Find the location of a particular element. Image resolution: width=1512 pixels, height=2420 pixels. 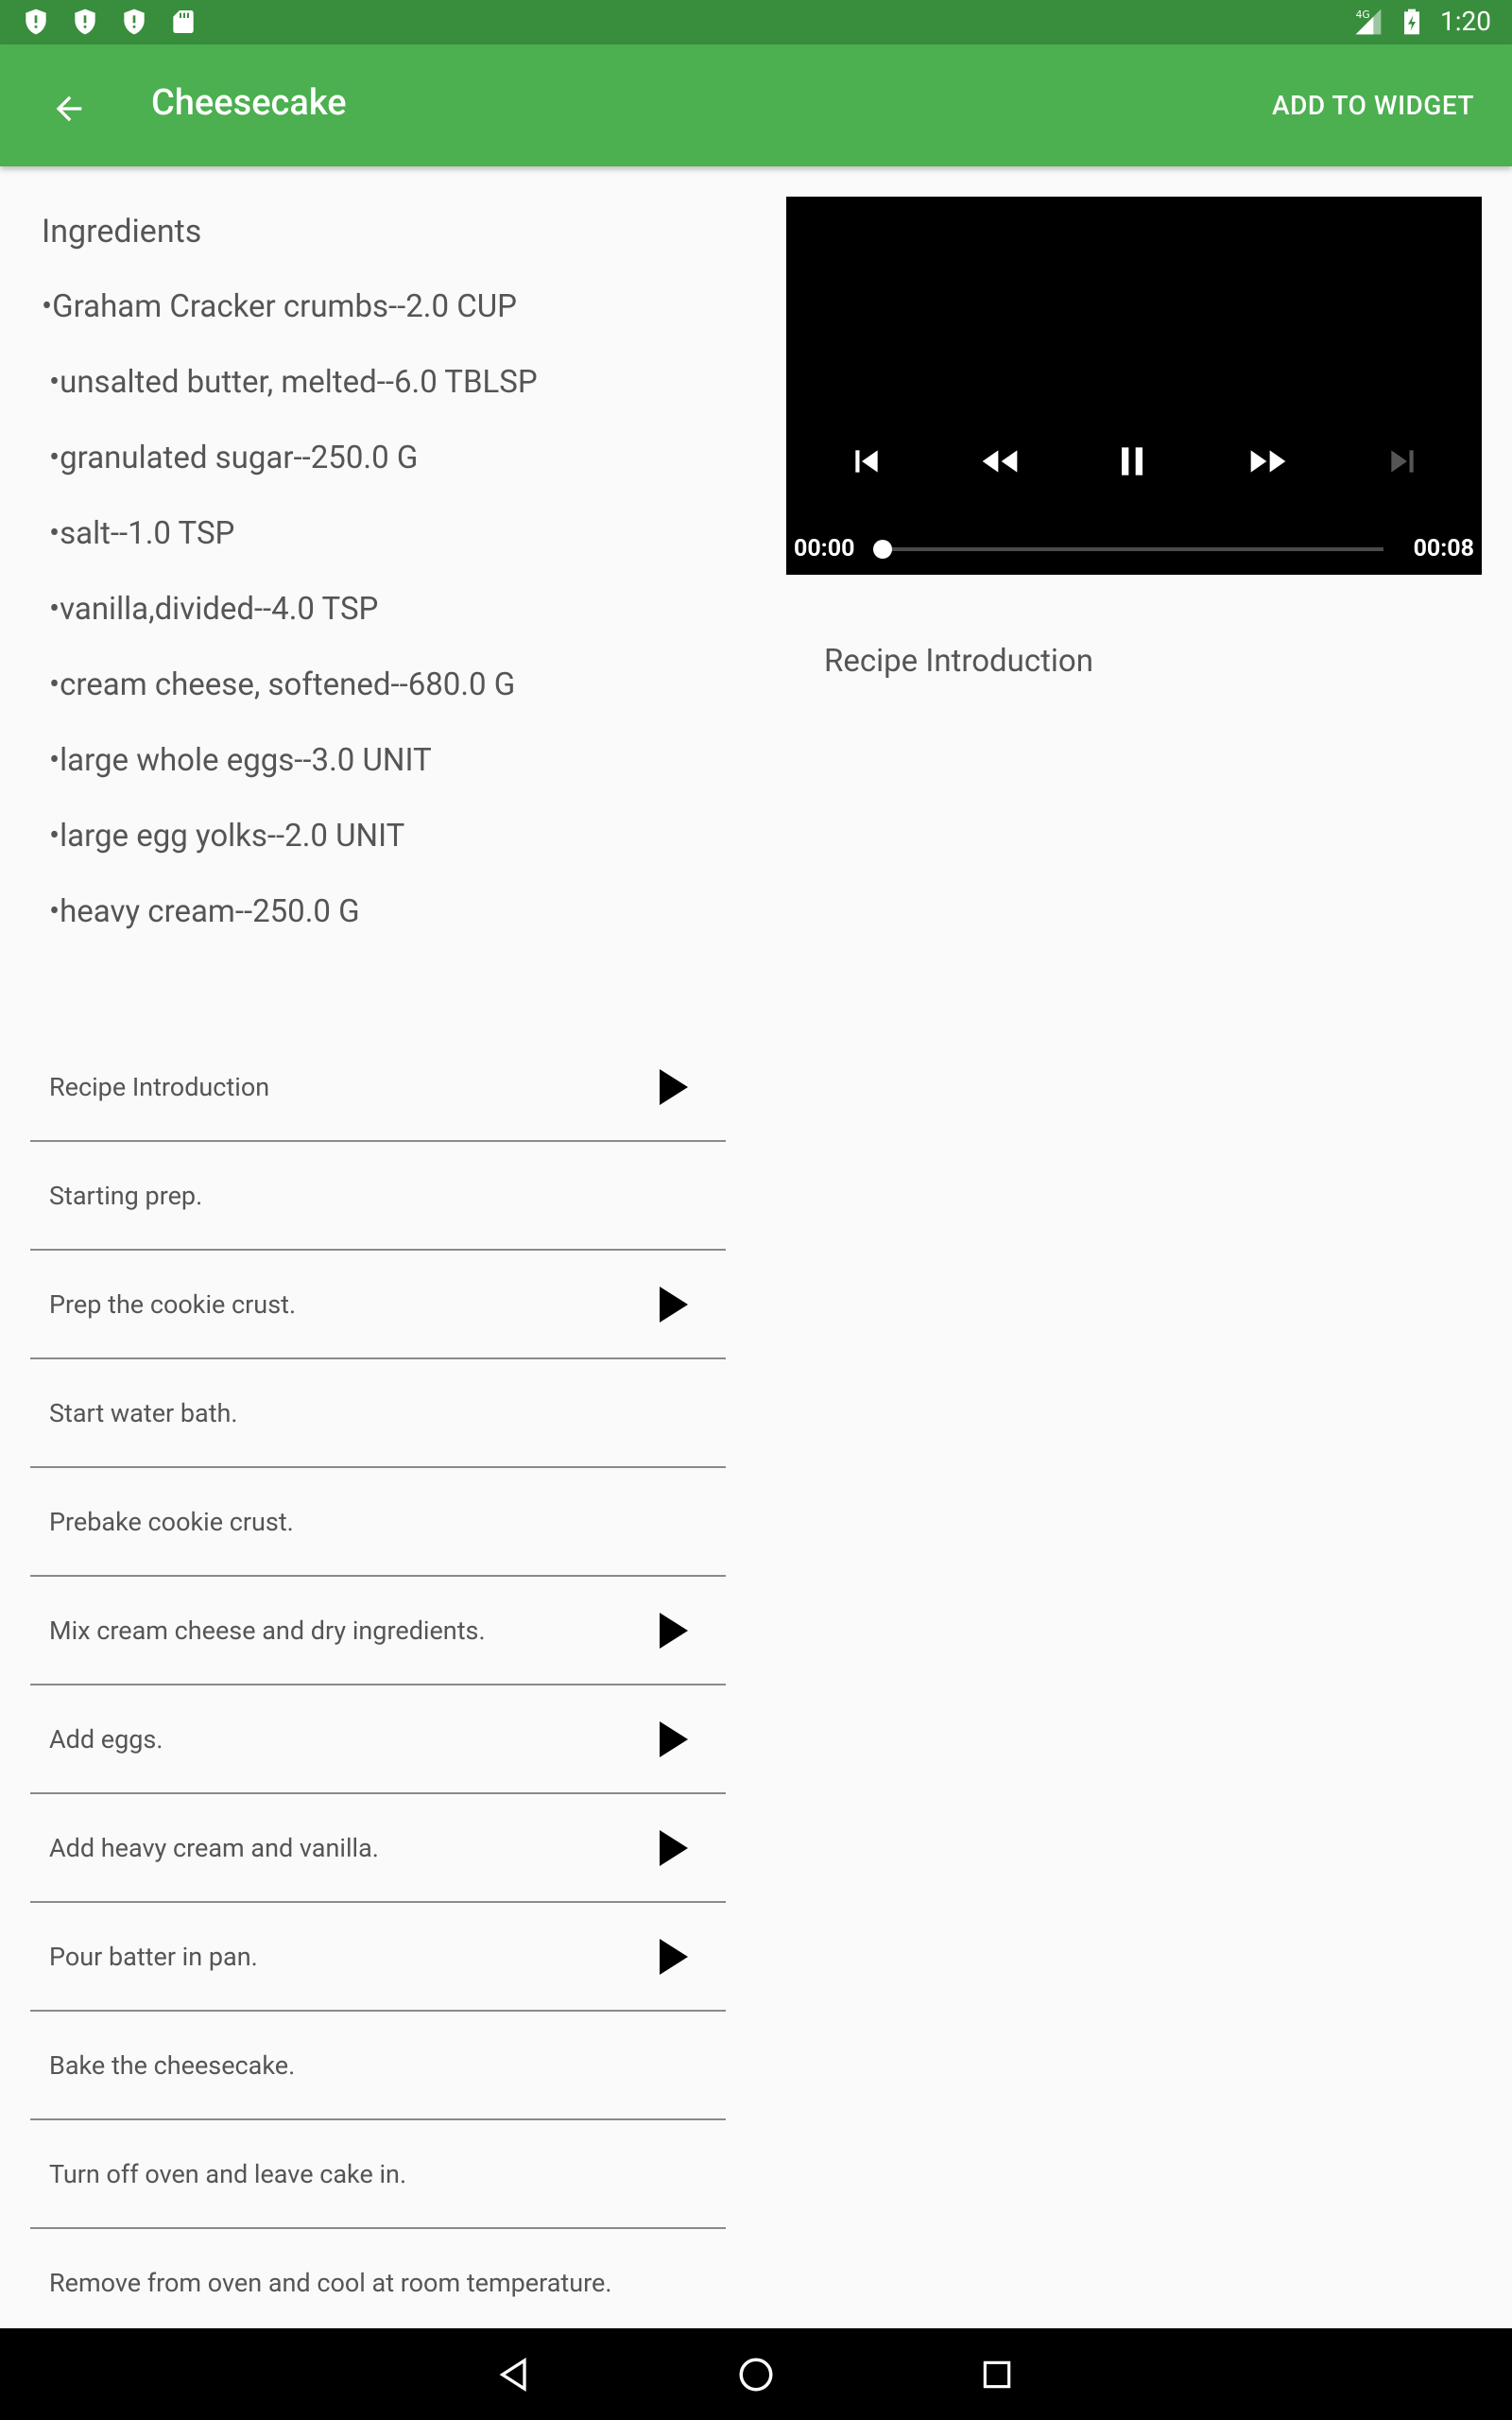

ingredient-item: •salt--1.0 TSP is located at coordinates (142, 533).